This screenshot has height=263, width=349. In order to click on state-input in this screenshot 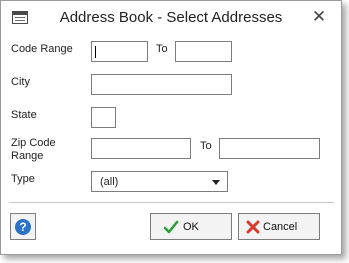, I will do `click(103, 117)`.